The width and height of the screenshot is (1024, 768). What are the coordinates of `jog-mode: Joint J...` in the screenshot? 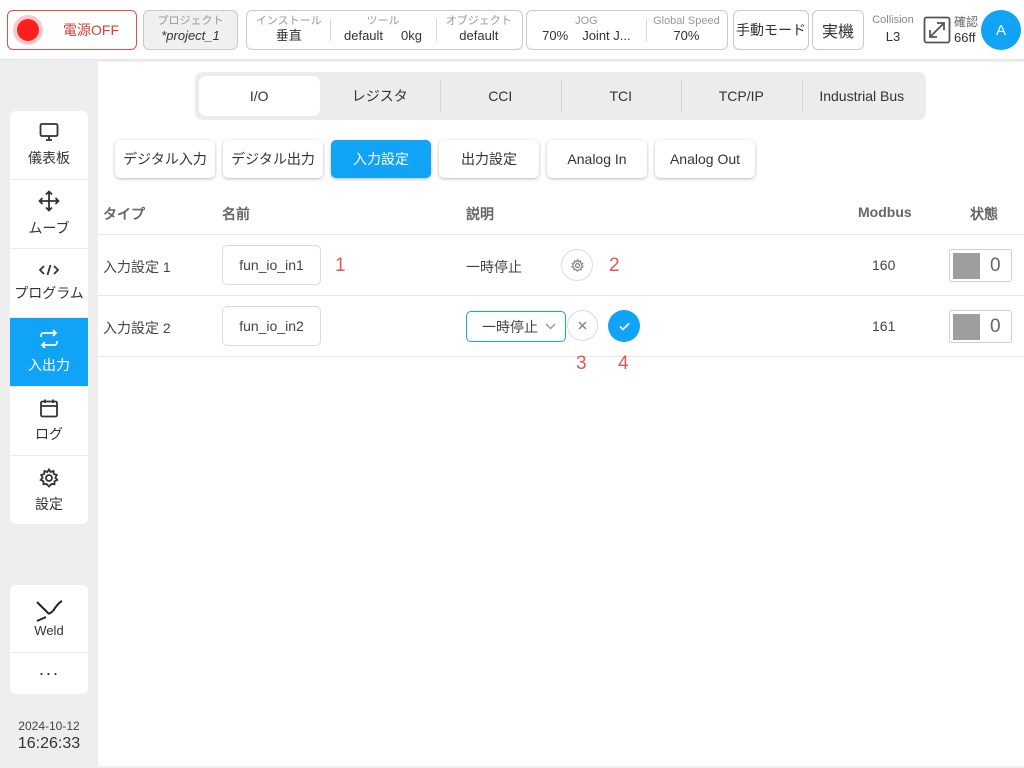 It's located at (606, 35).